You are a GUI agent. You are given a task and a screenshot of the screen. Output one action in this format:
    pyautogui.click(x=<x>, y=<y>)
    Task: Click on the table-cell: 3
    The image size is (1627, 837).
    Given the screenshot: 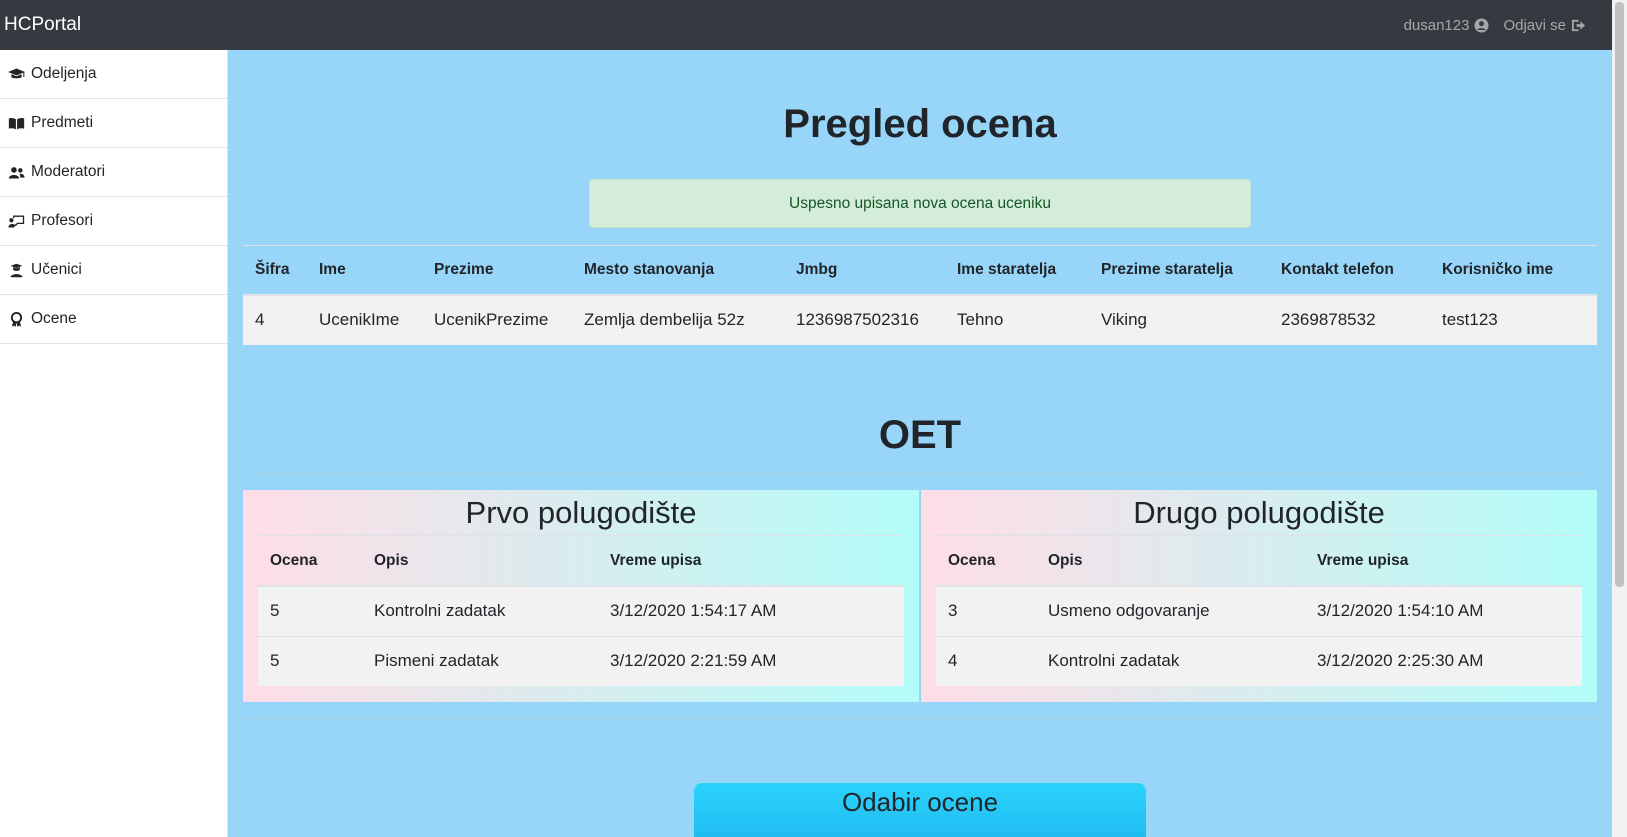 What is the action you would take?
    pyautogui.click(x=986, y=610)
    